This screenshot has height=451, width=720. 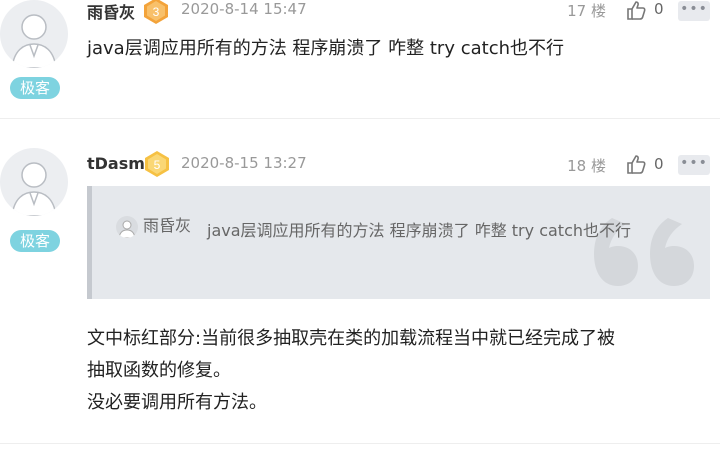 I want to click on username: tDasm, so click(x=116, y=163).